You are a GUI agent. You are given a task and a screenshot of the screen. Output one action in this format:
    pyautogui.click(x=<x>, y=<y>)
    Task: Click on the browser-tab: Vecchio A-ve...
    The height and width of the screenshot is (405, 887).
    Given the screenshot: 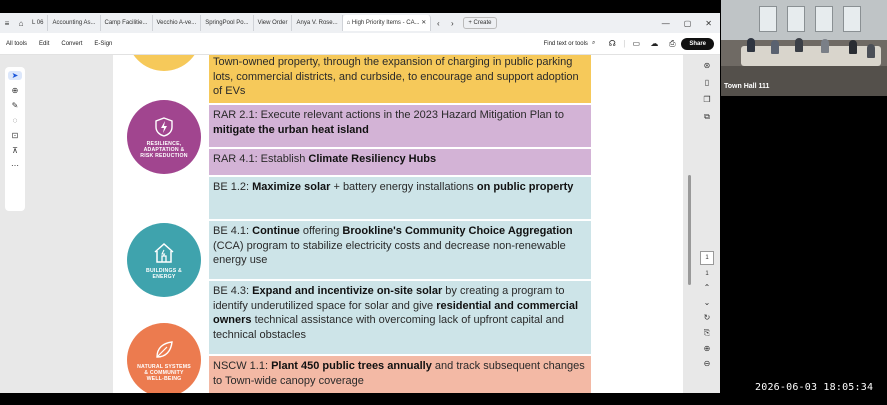 What is the action you would take?
    pyautogui.click(x=177, y=23)
    